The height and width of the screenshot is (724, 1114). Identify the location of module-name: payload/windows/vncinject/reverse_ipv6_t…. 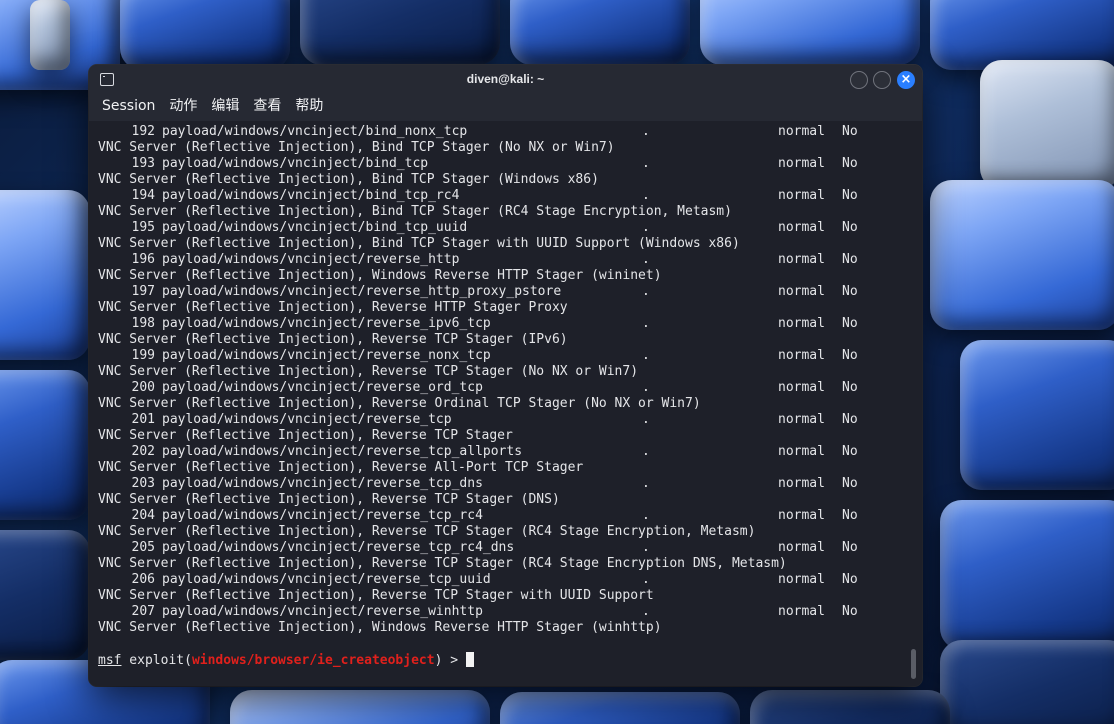
(326, 323).